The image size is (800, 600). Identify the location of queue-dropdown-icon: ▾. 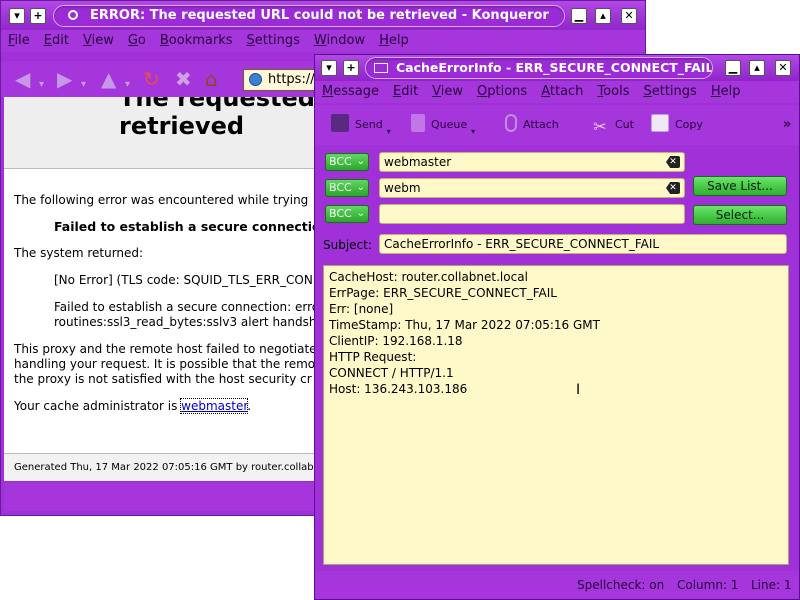
(473, 131).